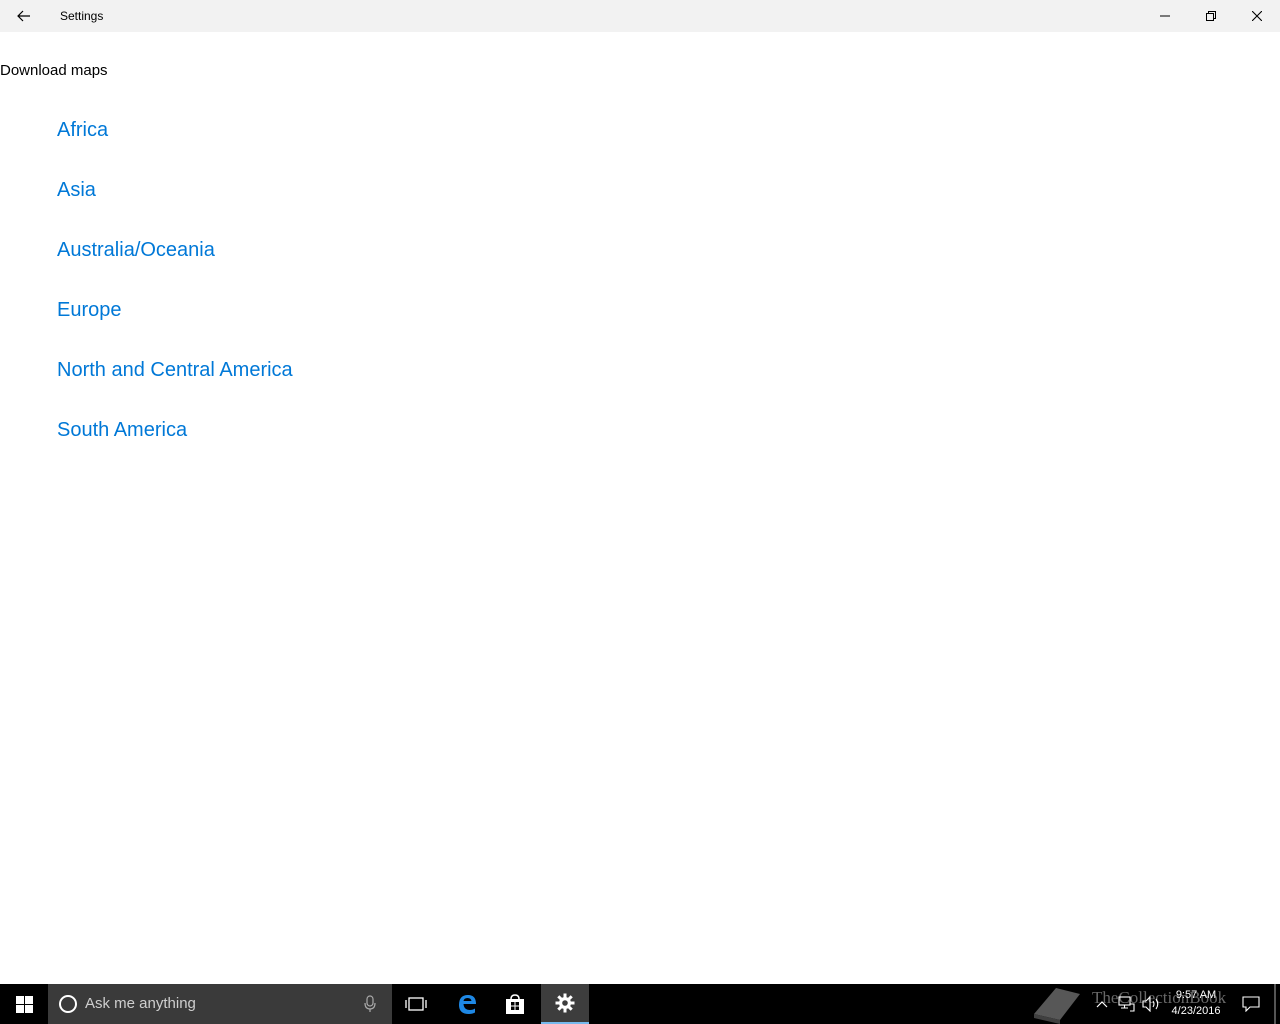 This screenshot has height=1024, width=1280. I want to click on volume-button, so click(1151, 1004).